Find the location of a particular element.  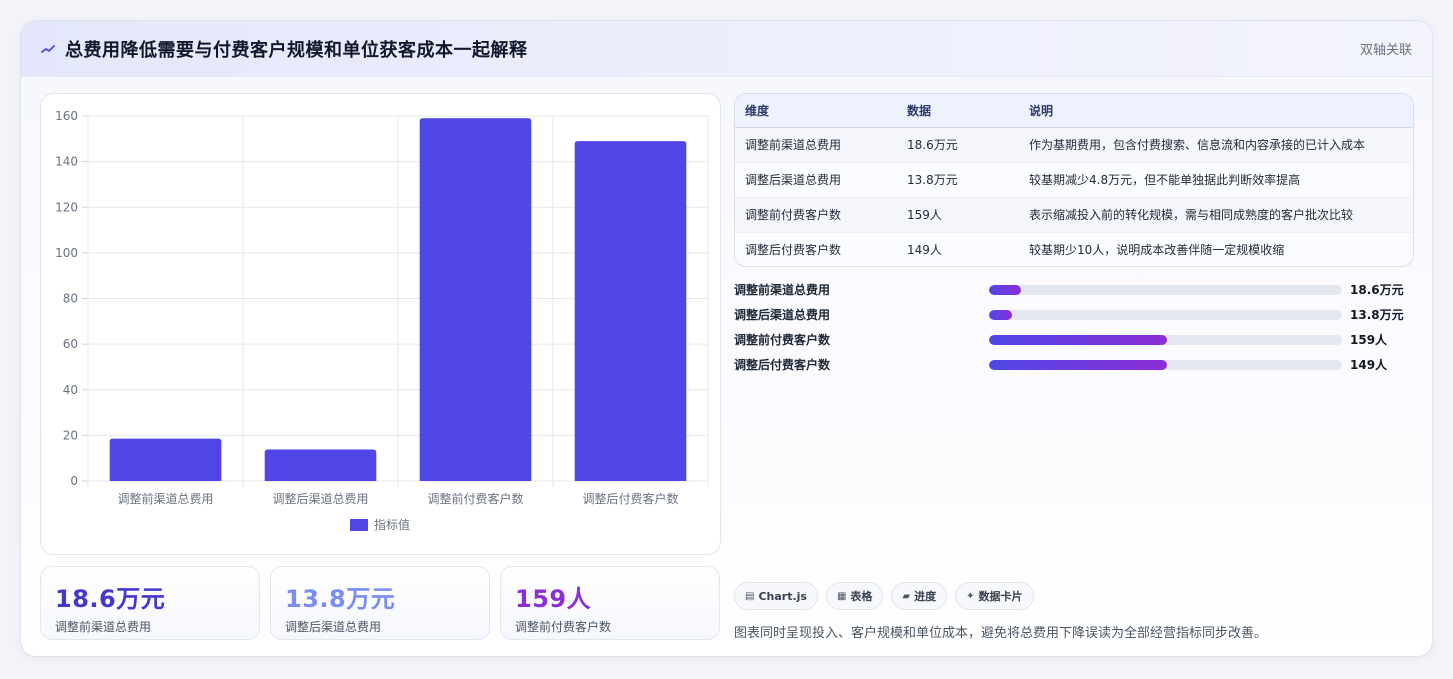

trend-icon is located at coordinates (48, 49).